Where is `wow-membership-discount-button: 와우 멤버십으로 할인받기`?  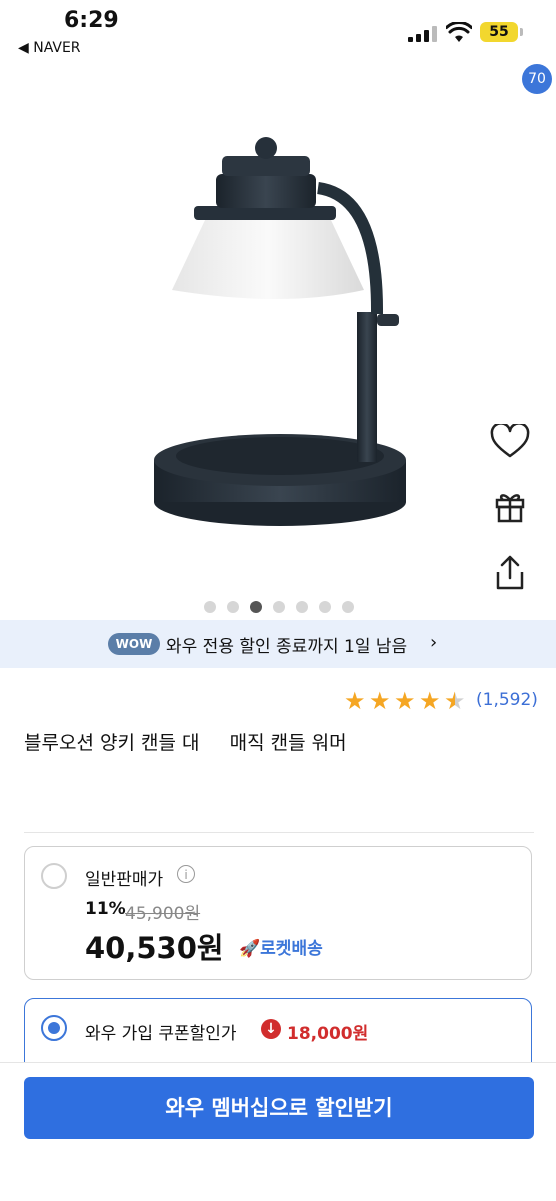 wow-membership-discount-button: 와우 멤버십으로 할인받기 is located at coordinates (279, 1108).